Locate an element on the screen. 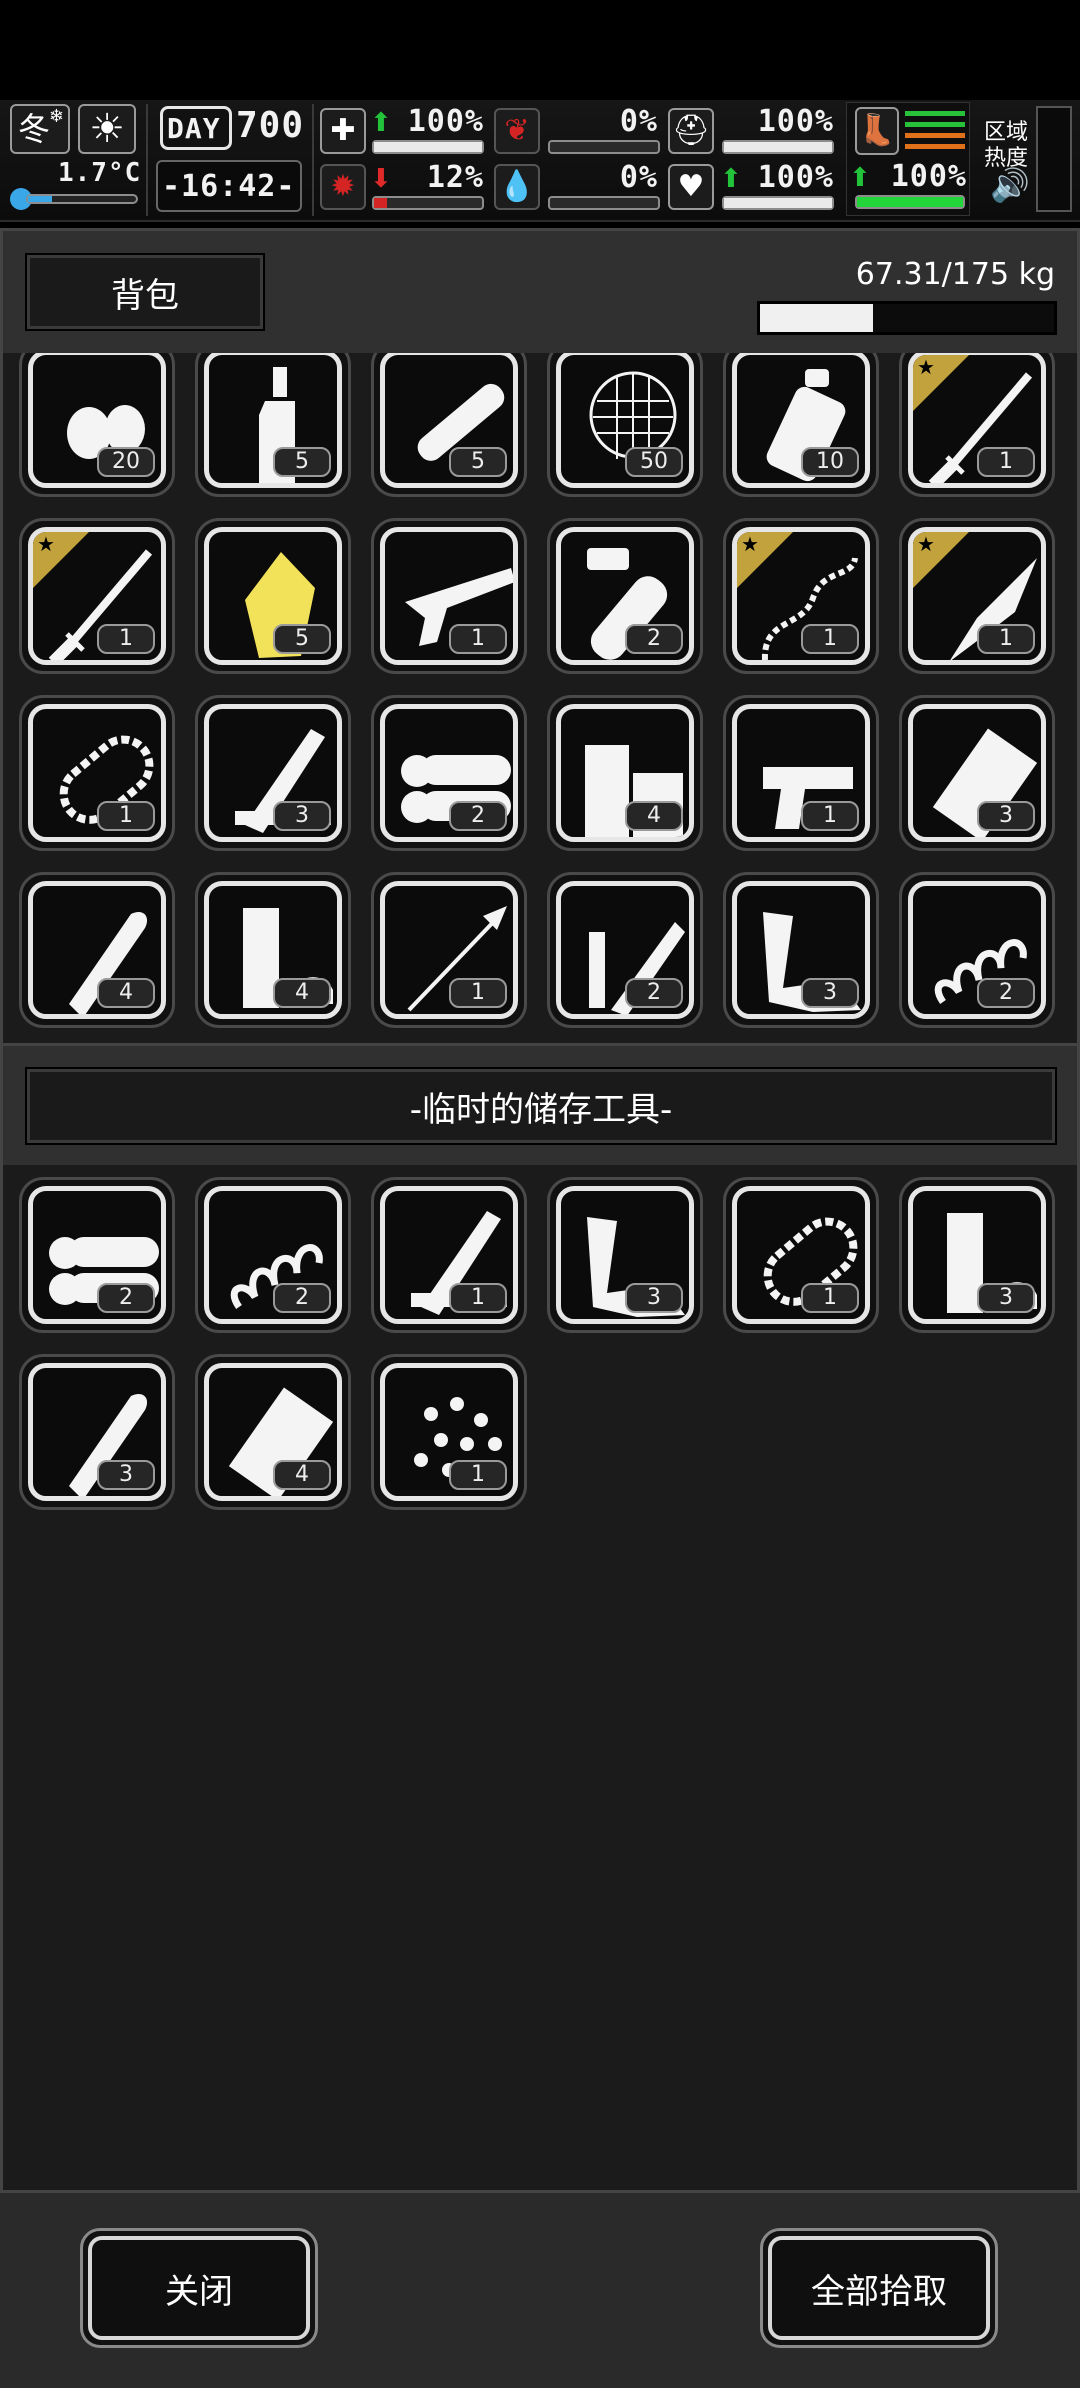 The height and width of the screenshot is (2388, 1080). day-label: DAY is located at coordinates (194, 128).